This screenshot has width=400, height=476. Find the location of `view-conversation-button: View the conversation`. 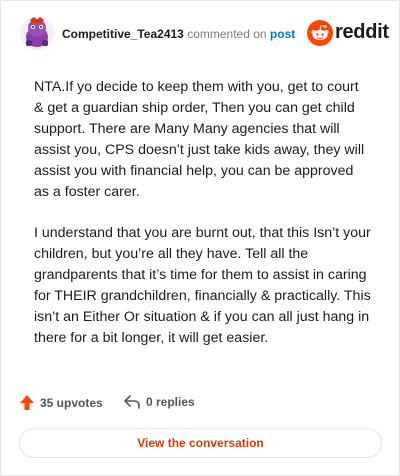

view-conversation-button: View the conversation is located at coordinates (200, 443).